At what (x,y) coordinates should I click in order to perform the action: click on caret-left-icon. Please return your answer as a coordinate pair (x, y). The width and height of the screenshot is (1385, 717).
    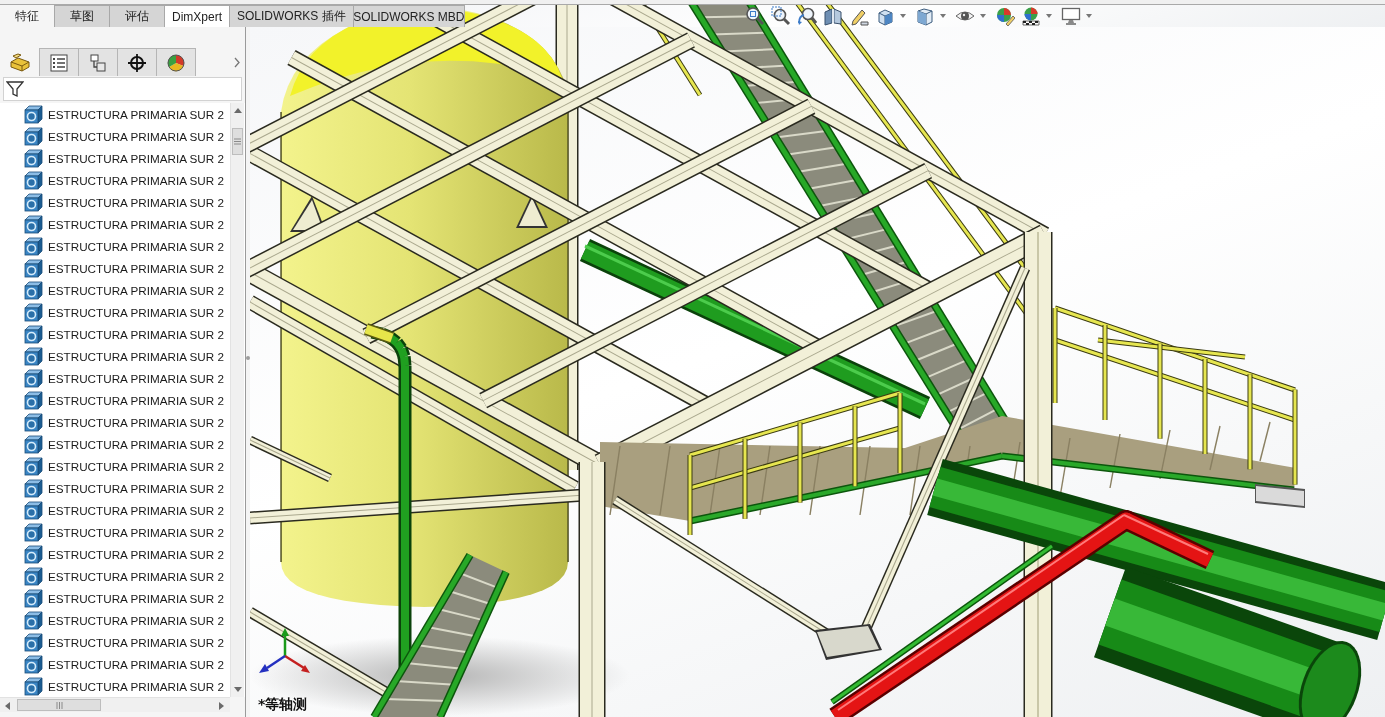
    Looking at the image, I should click on (7, 705).